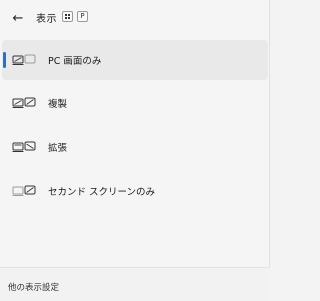  Describe the element at coordinates (24, 146) in the screenshot. I see `extend-icon` at that location.